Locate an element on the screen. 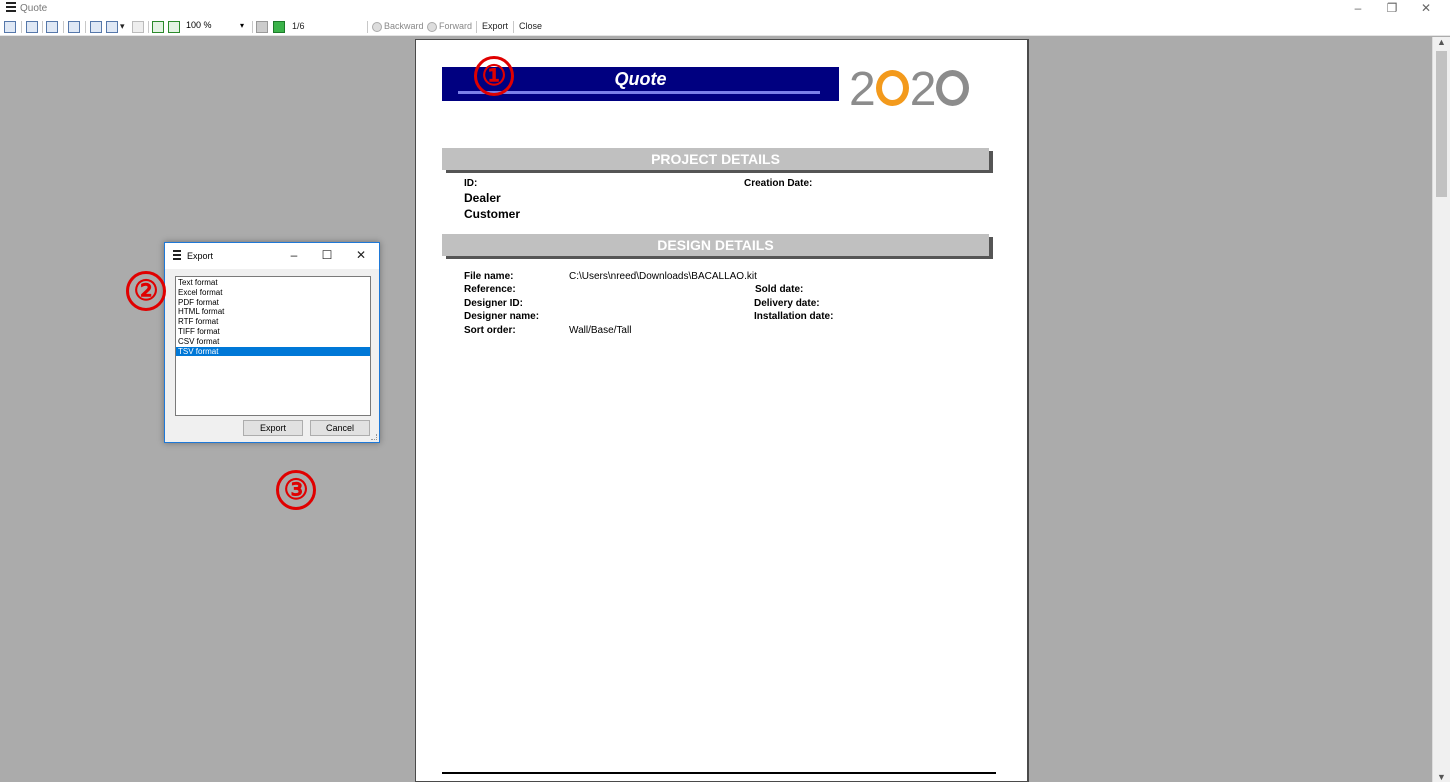  export-dialog-title: Export is located at coordinates (200, 256).